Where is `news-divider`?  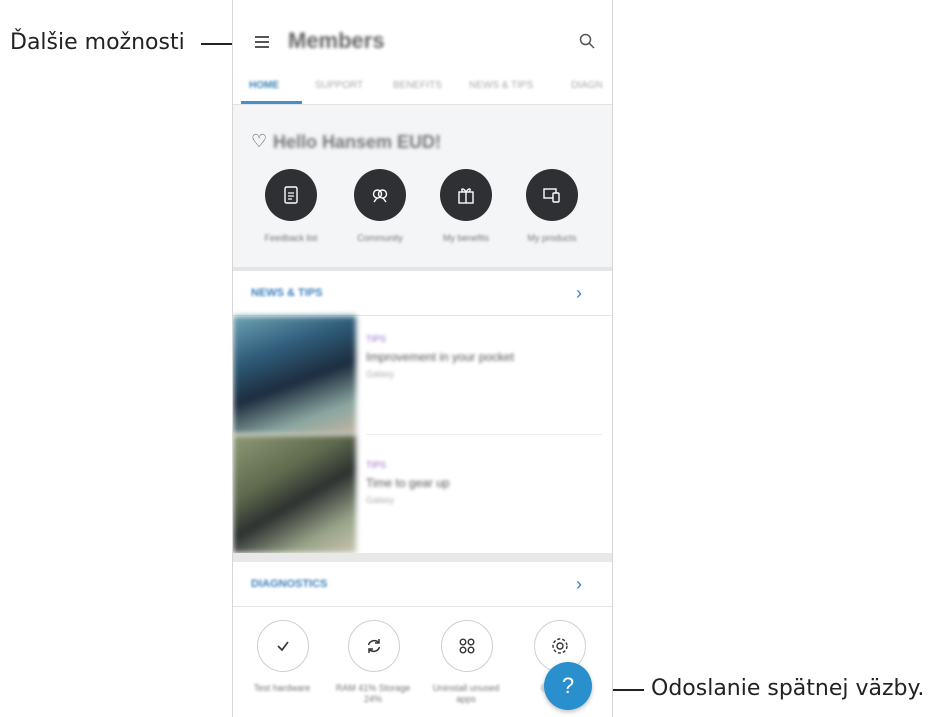 news-divider is located at coordinates (484, 434).